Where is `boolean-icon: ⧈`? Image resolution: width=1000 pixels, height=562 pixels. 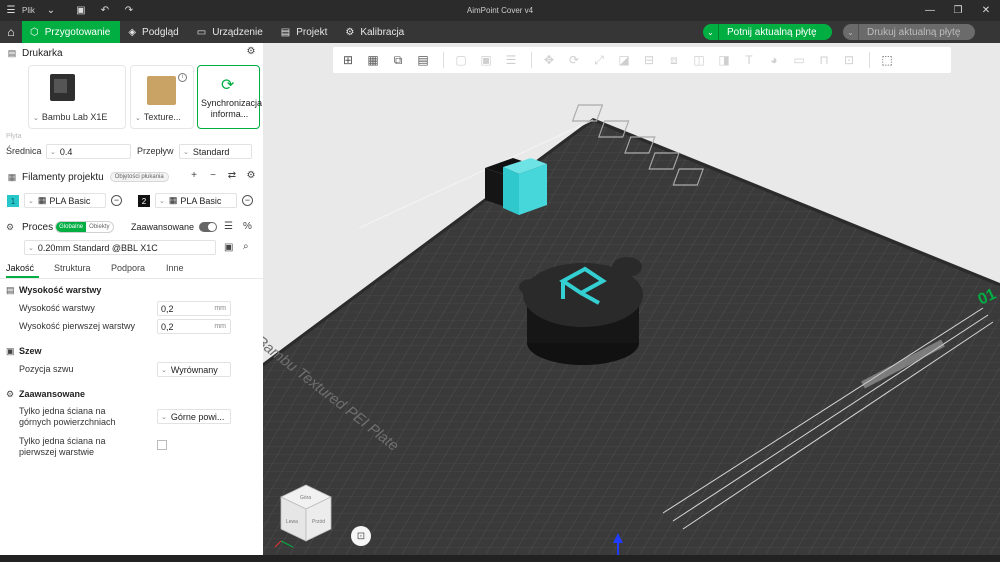
boolean-icon: ⧈ is located at coordinates (674, 60).